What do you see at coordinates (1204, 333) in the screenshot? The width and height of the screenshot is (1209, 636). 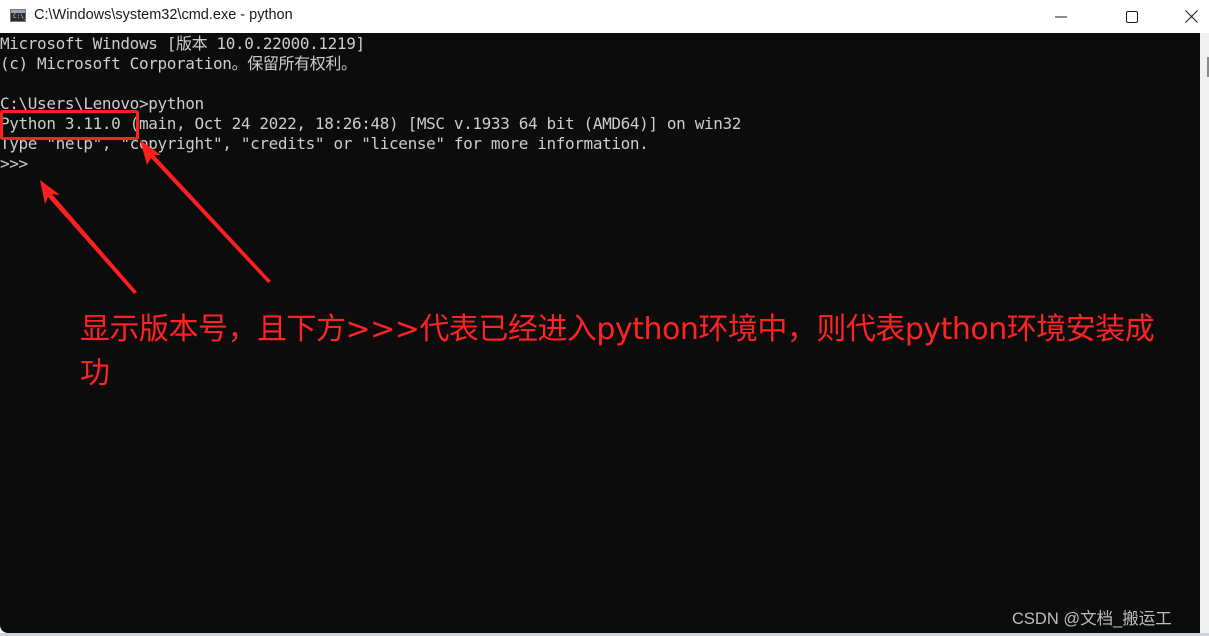 I see `vertical-scrollbar` at bounding box center [1204, 333].